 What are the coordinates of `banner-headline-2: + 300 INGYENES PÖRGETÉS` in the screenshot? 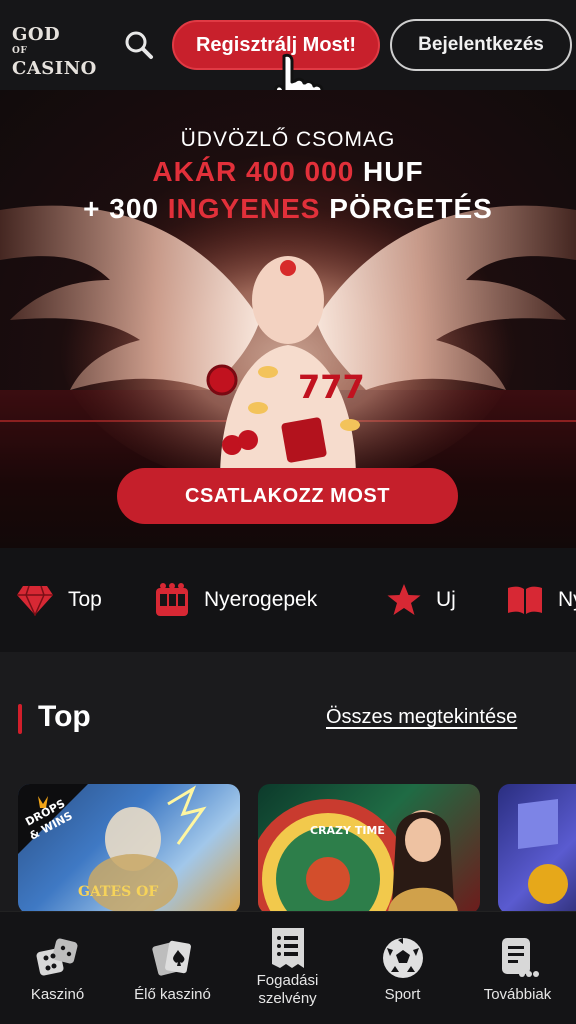 It's located at (288, 209).